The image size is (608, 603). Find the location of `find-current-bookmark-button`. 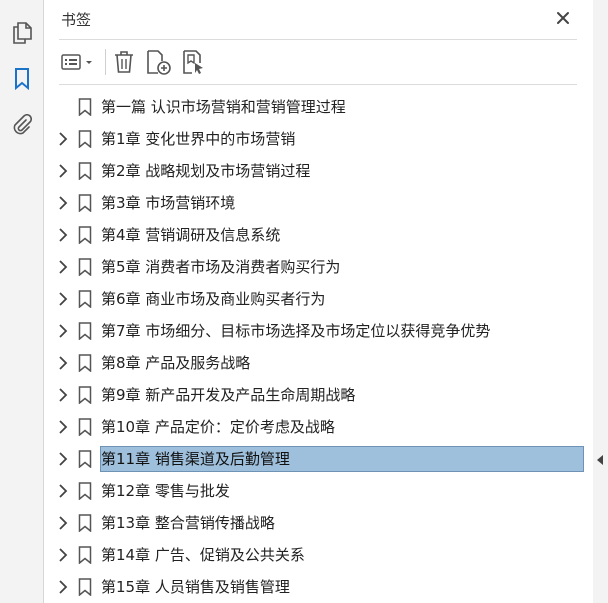

find-current-bookmark-button is located at coordinates (193, 62).